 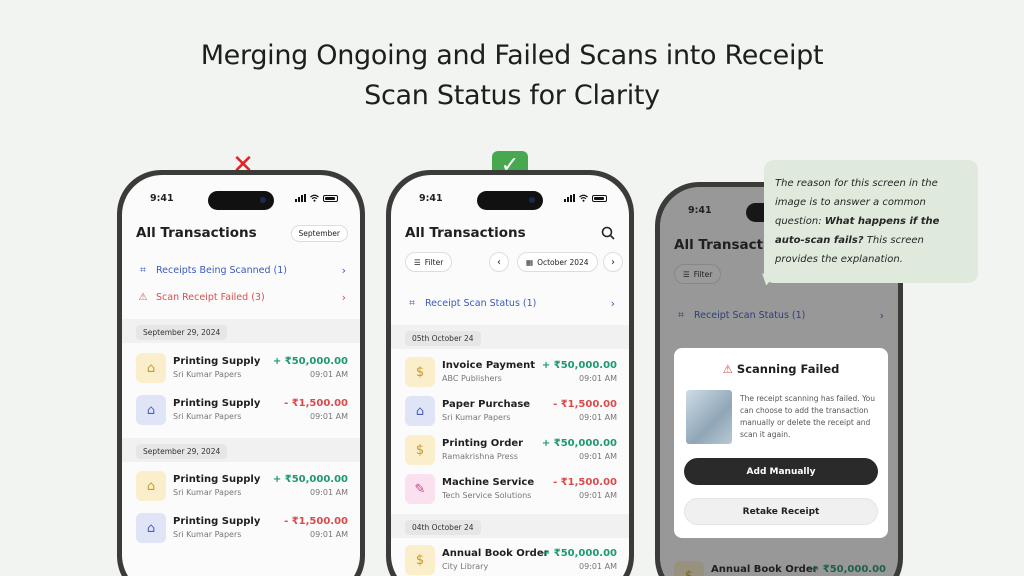 What do you see at coordinates (443, 527) in the screenshot?
I see `date-header: 04th October 24` at bounding box center [443, 527].